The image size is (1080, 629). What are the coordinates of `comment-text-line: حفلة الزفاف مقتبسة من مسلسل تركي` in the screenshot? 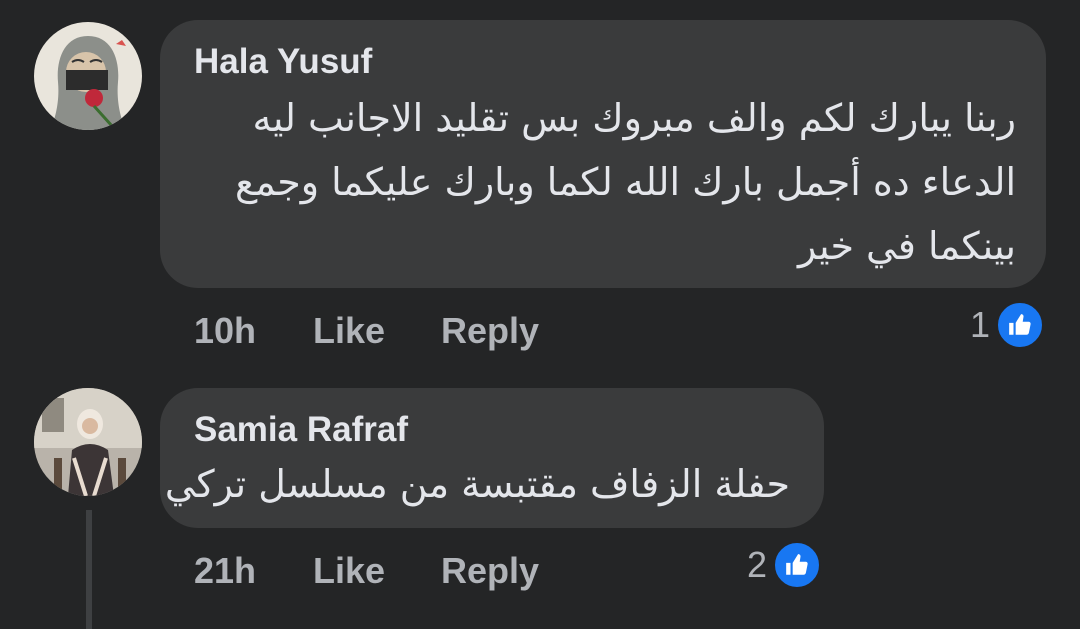 It's located at (477, 484).